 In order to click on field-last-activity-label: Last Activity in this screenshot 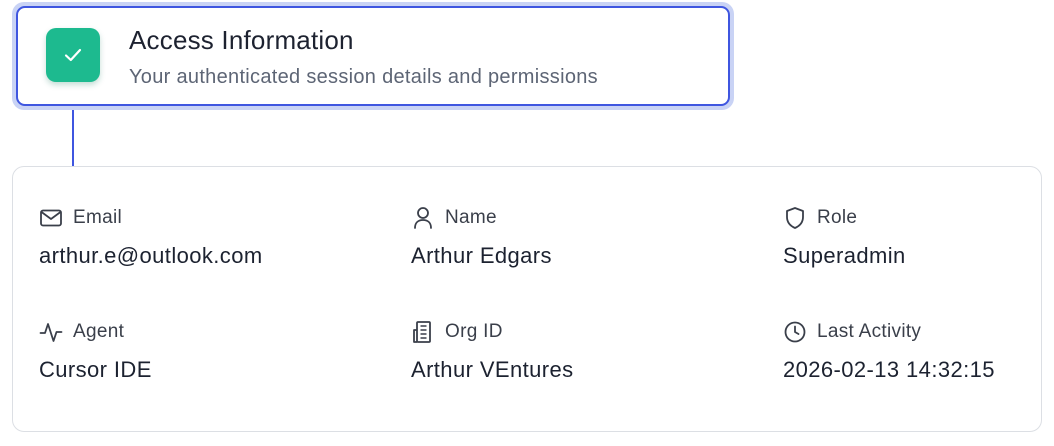, I will do `click(869, 331)`.